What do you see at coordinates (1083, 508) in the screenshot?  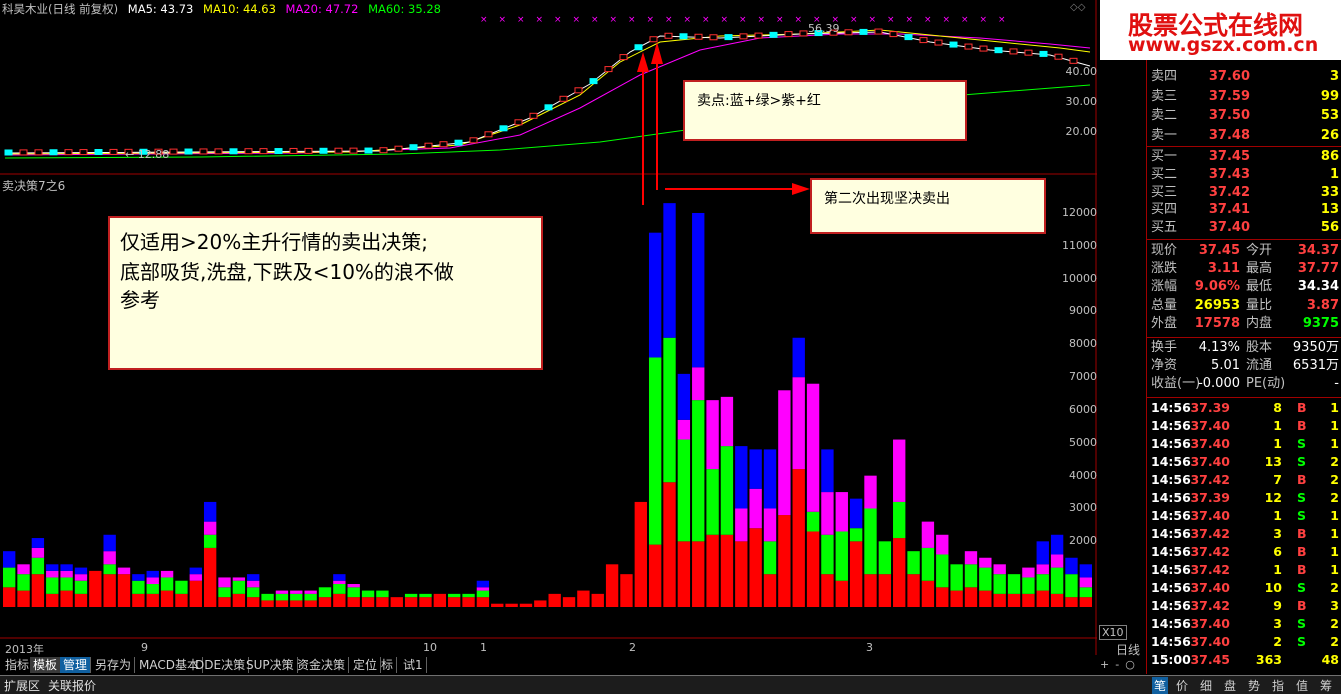 I see `indicator-tick: 3000` at bounding box center [1083, 508].